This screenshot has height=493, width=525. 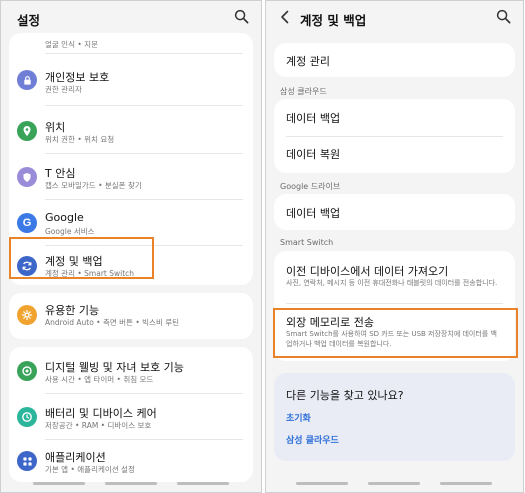 I want to click on page-title: 계정 및 백업, so click(x=333, y=20).